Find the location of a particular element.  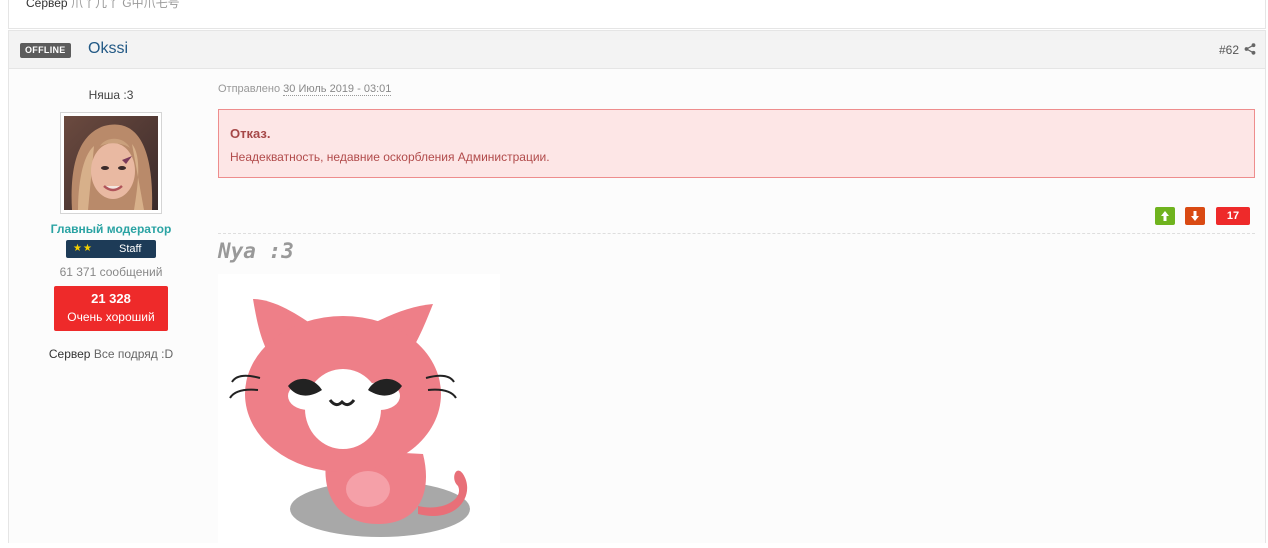

post-number-link: #62 is located at coordinates (1229, 50).